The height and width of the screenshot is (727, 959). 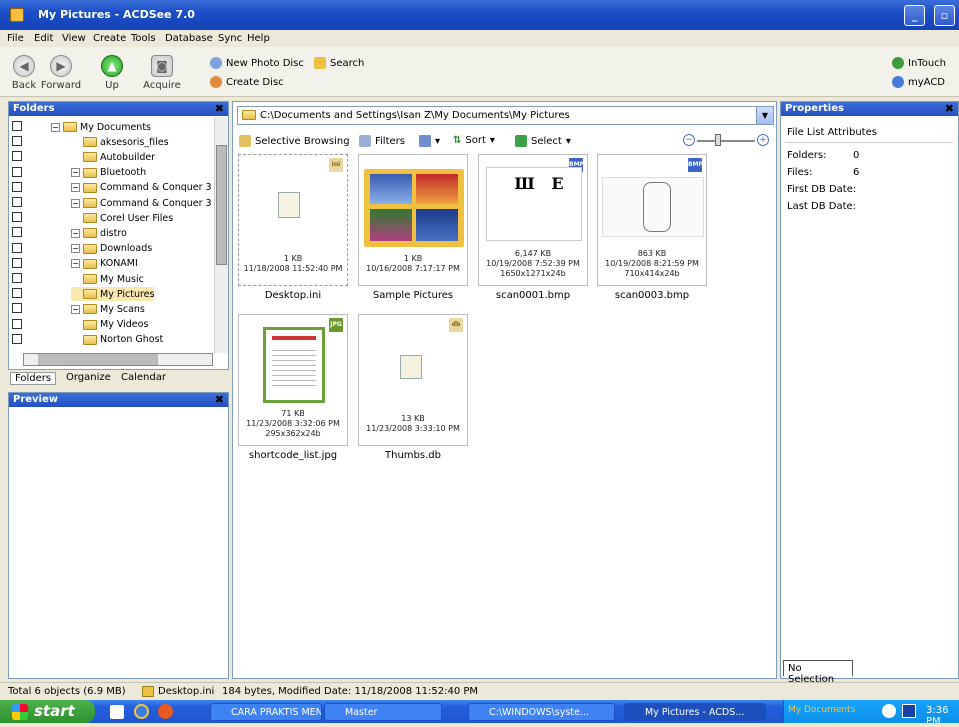 I want to click on folder-tree-item: Norton Ghost, so click(x=117, y=340).